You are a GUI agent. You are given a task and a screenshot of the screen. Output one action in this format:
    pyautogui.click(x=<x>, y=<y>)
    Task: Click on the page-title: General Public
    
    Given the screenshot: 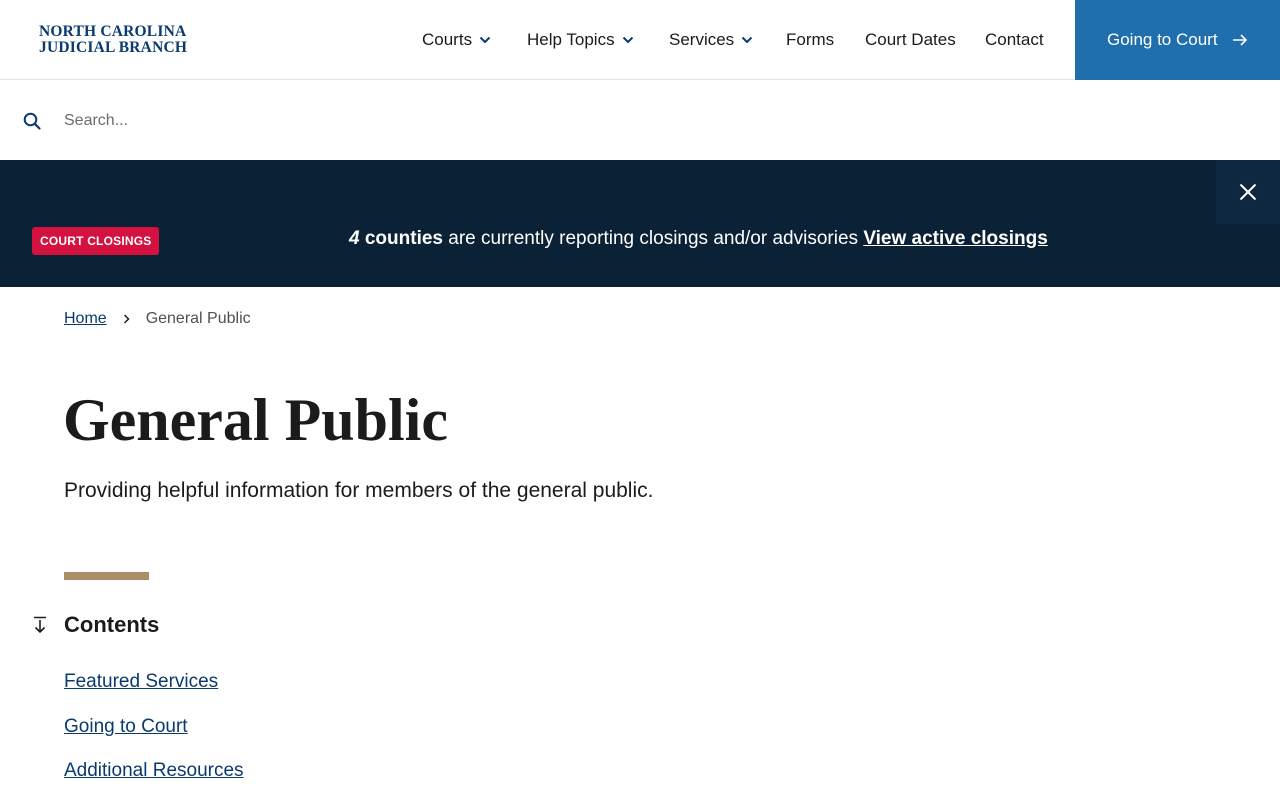 What is the action you would take?
    pyautogui.click(x=255, y=420)
    